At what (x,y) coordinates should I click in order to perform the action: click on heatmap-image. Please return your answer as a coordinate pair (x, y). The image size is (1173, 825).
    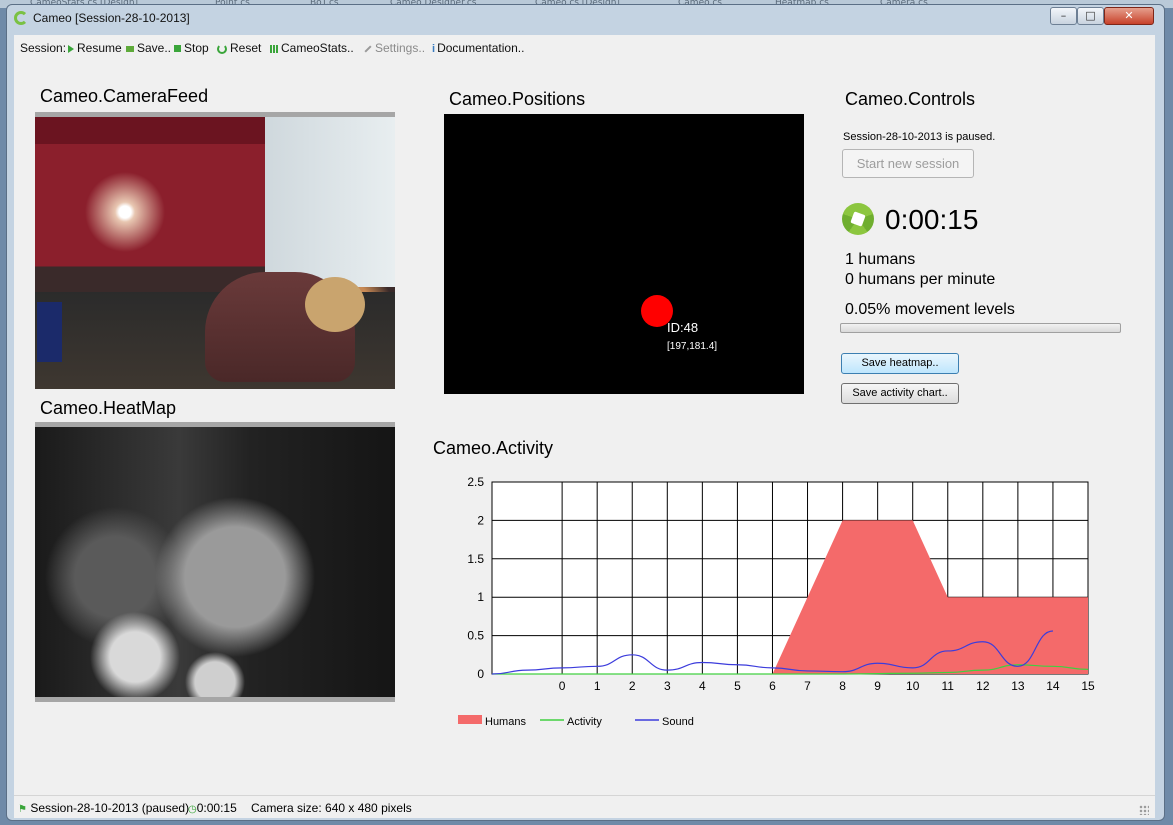
    Looking at the image, I should click on (215, 562).